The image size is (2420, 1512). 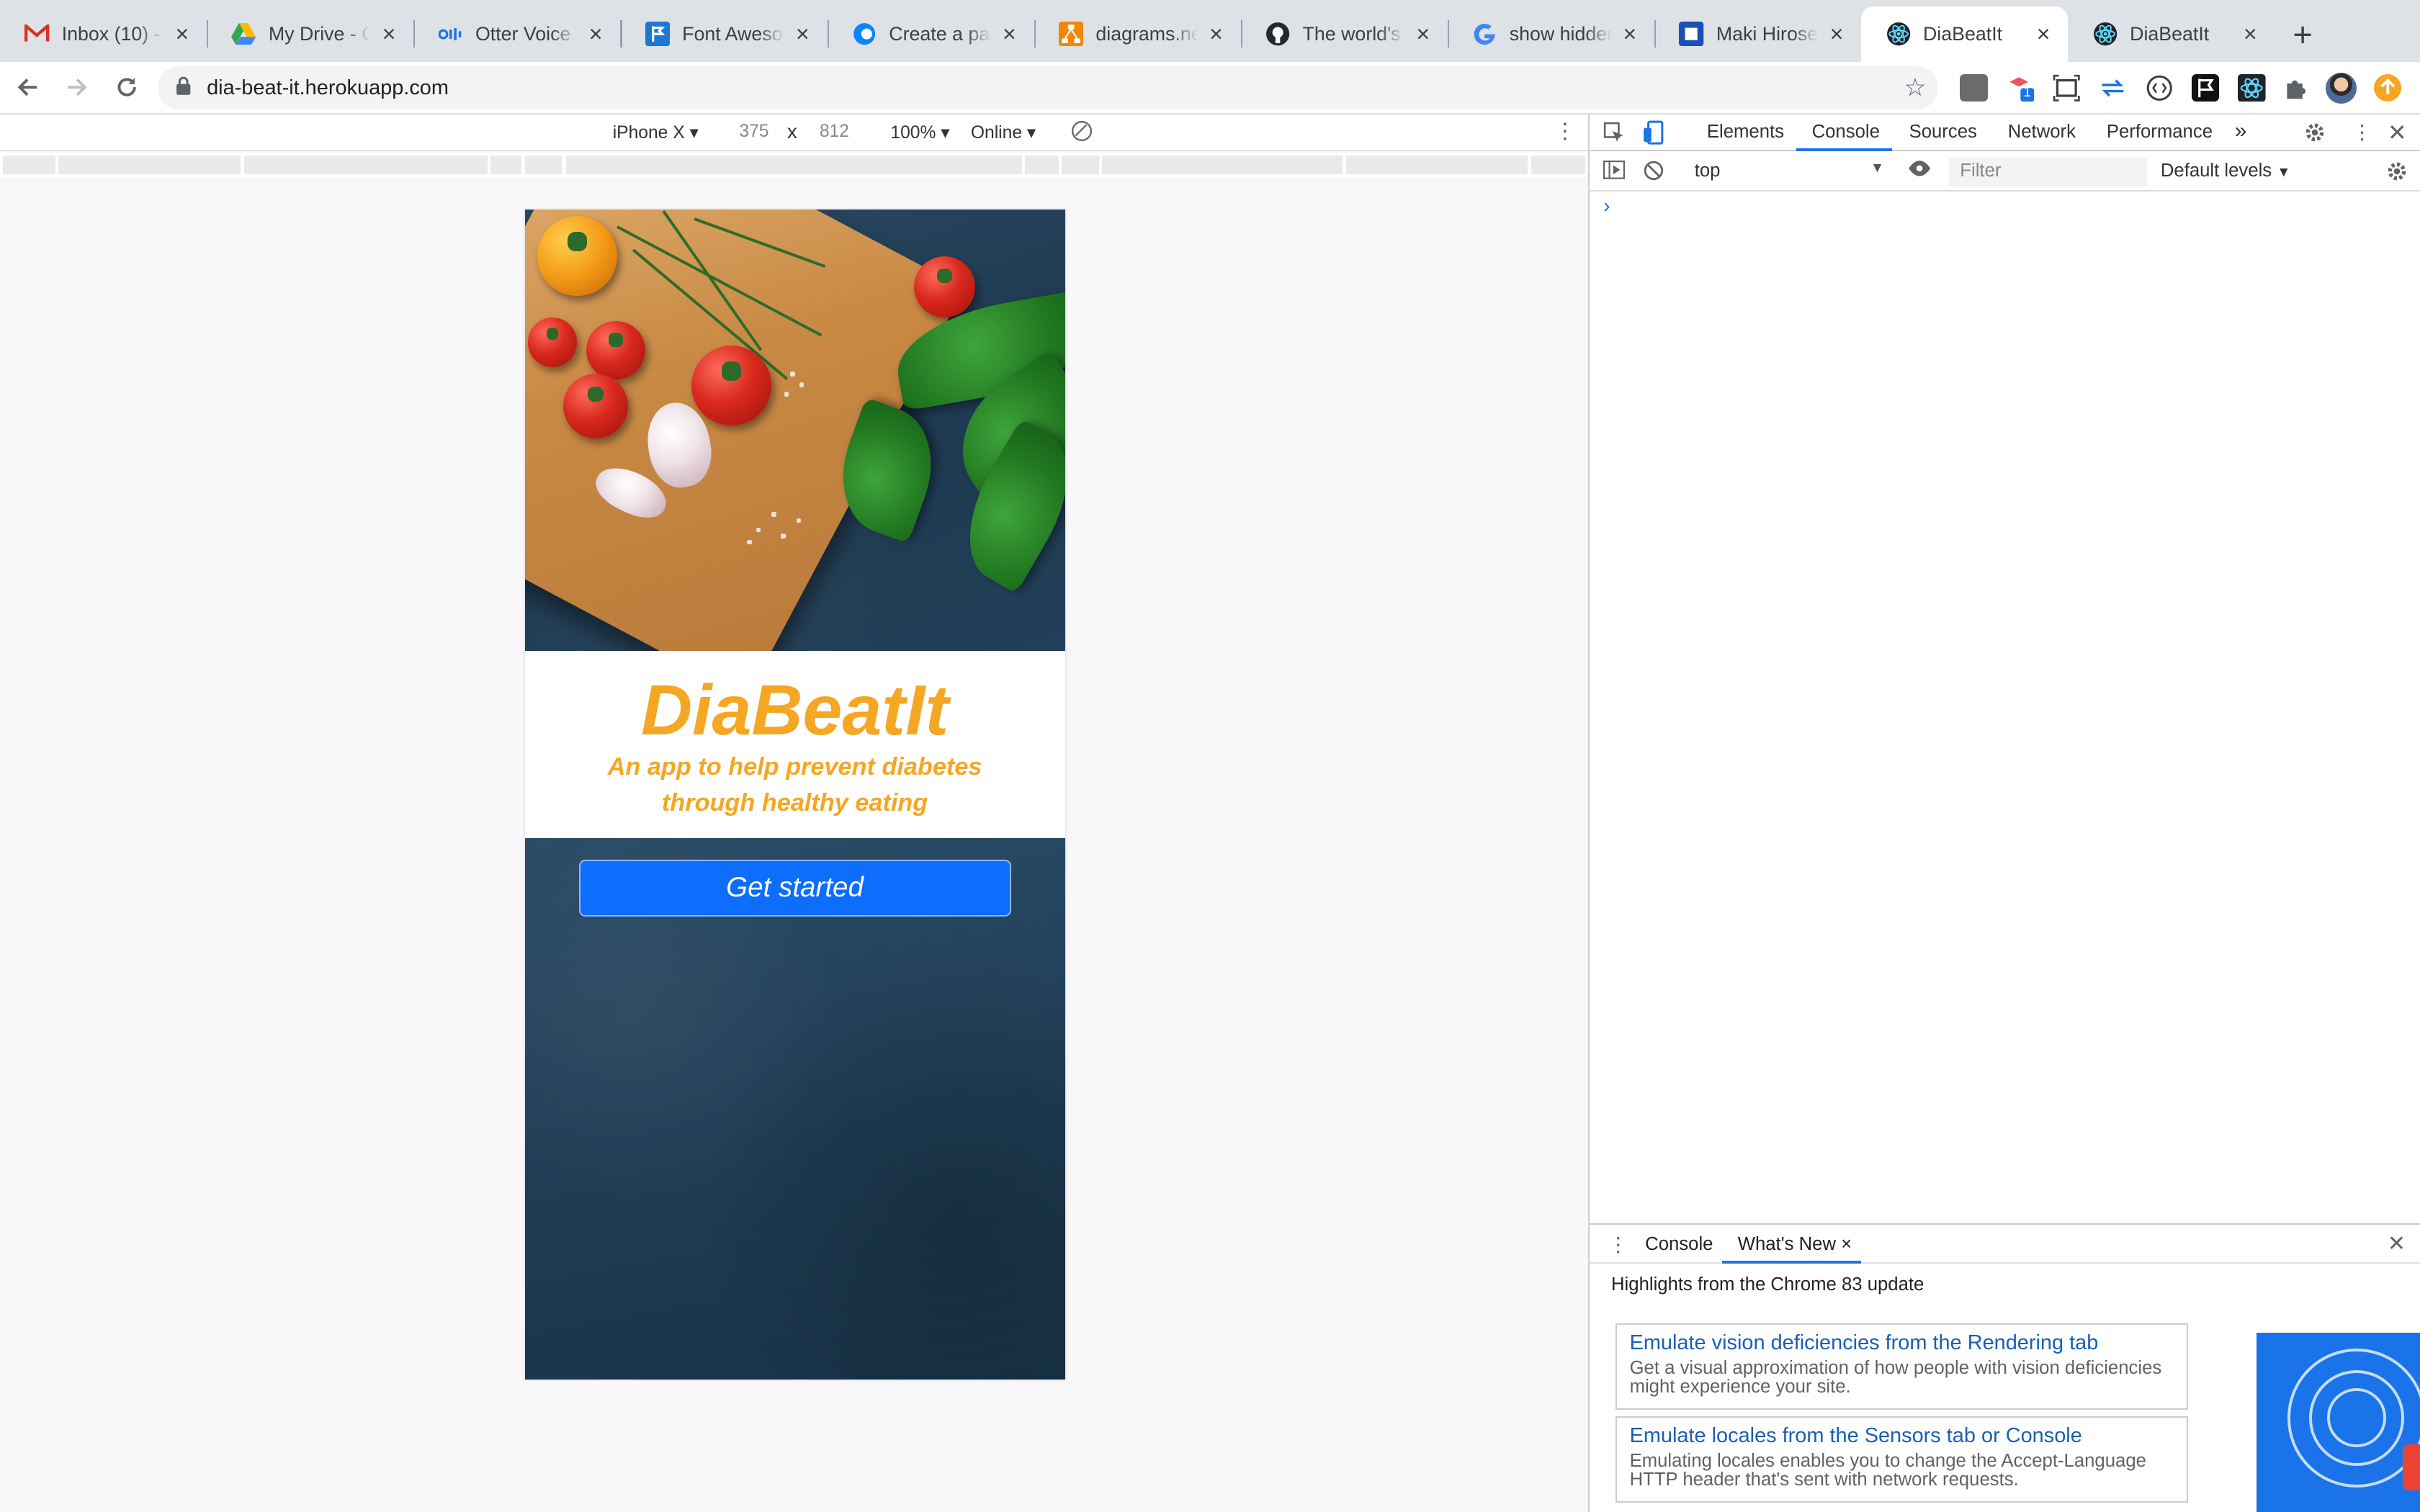 I want to click on app-background: Get started, so click(x=794, y=1108).